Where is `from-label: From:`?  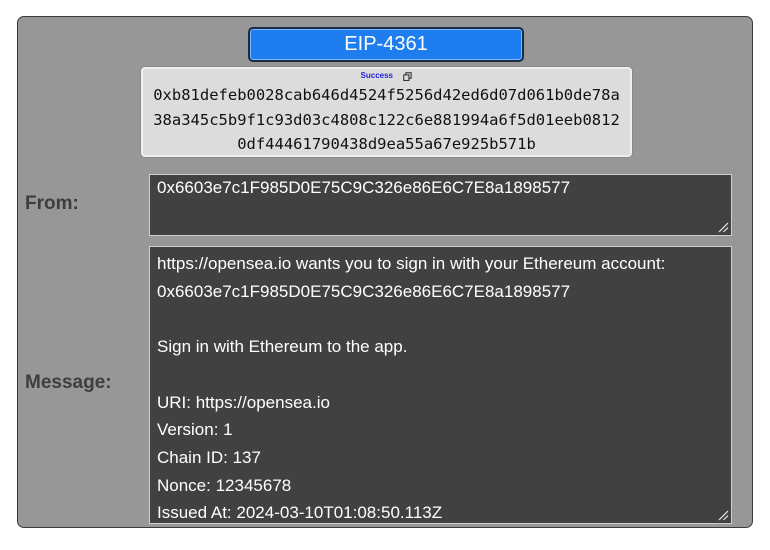 from-label: From: is located at coordinates (52, 203).